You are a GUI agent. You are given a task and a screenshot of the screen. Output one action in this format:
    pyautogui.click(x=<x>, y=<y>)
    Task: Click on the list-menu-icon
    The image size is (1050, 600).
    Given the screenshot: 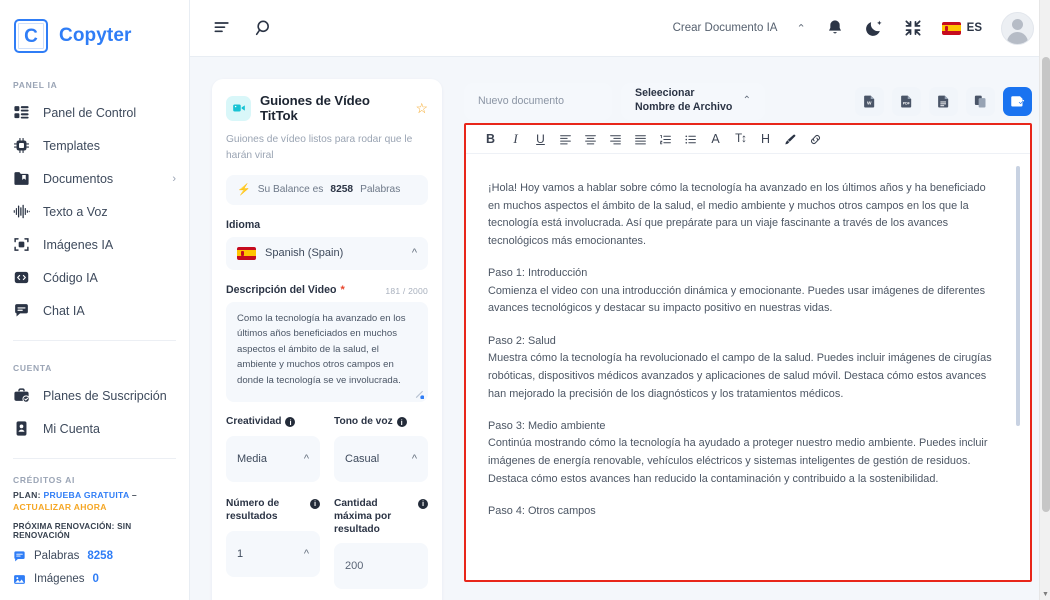 What is the action you would take?
    pyautogui.click(x=222, y=28)
    